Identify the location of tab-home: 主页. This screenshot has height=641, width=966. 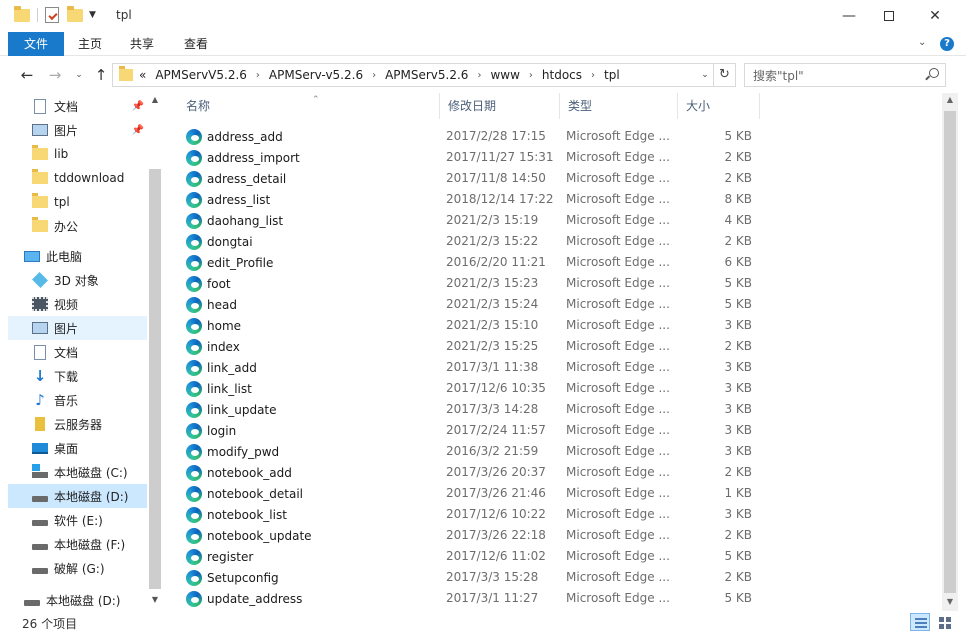
(90, 44).